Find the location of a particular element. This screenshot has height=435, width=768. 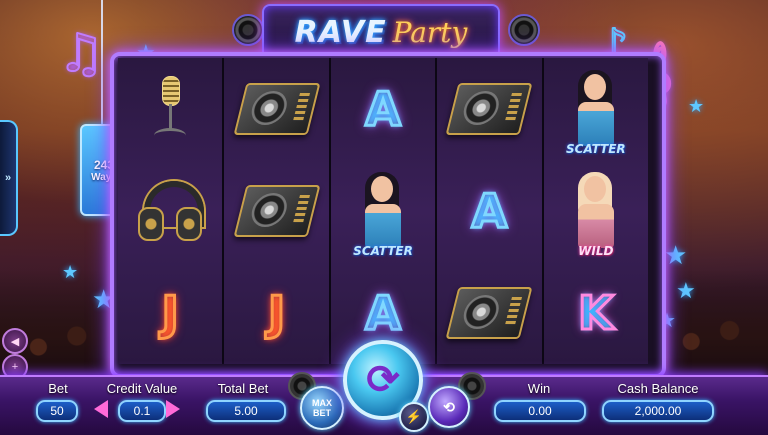

side-menu-tab: » is located at coordinates (9, 178).